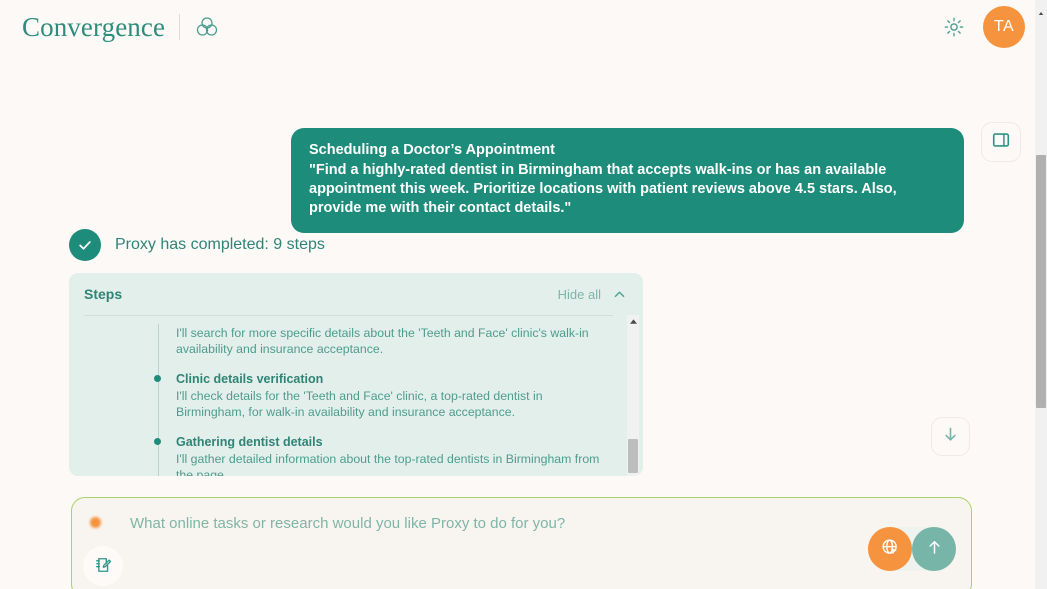  I want to click on page-scrollbar-thumb, so click(1041, 281).